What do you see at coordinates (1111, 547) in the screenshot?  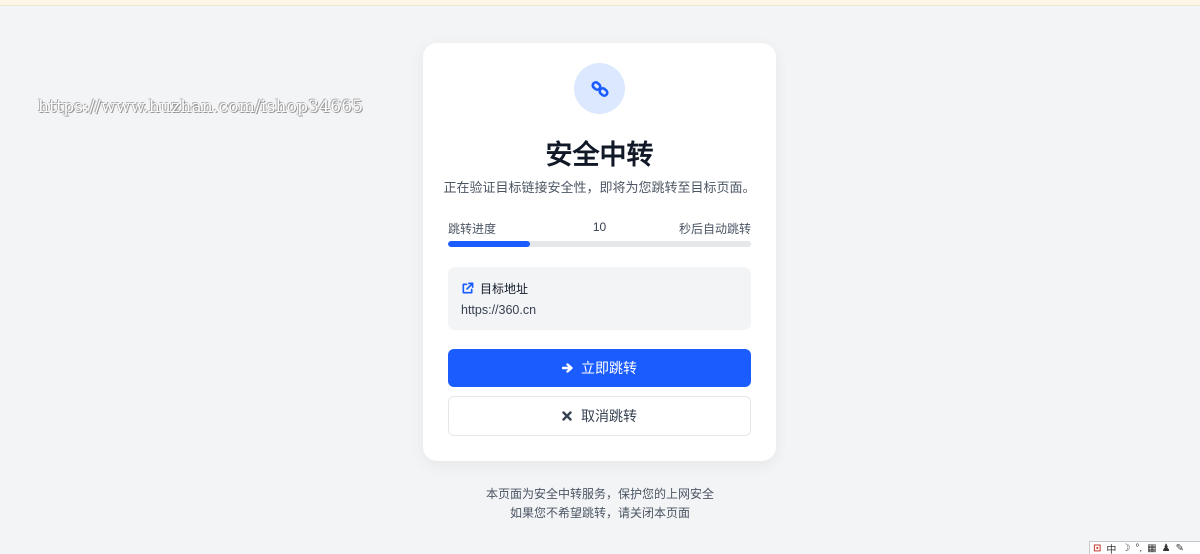 I see `ime-mode: 中` at bounding box center [1111, 547].